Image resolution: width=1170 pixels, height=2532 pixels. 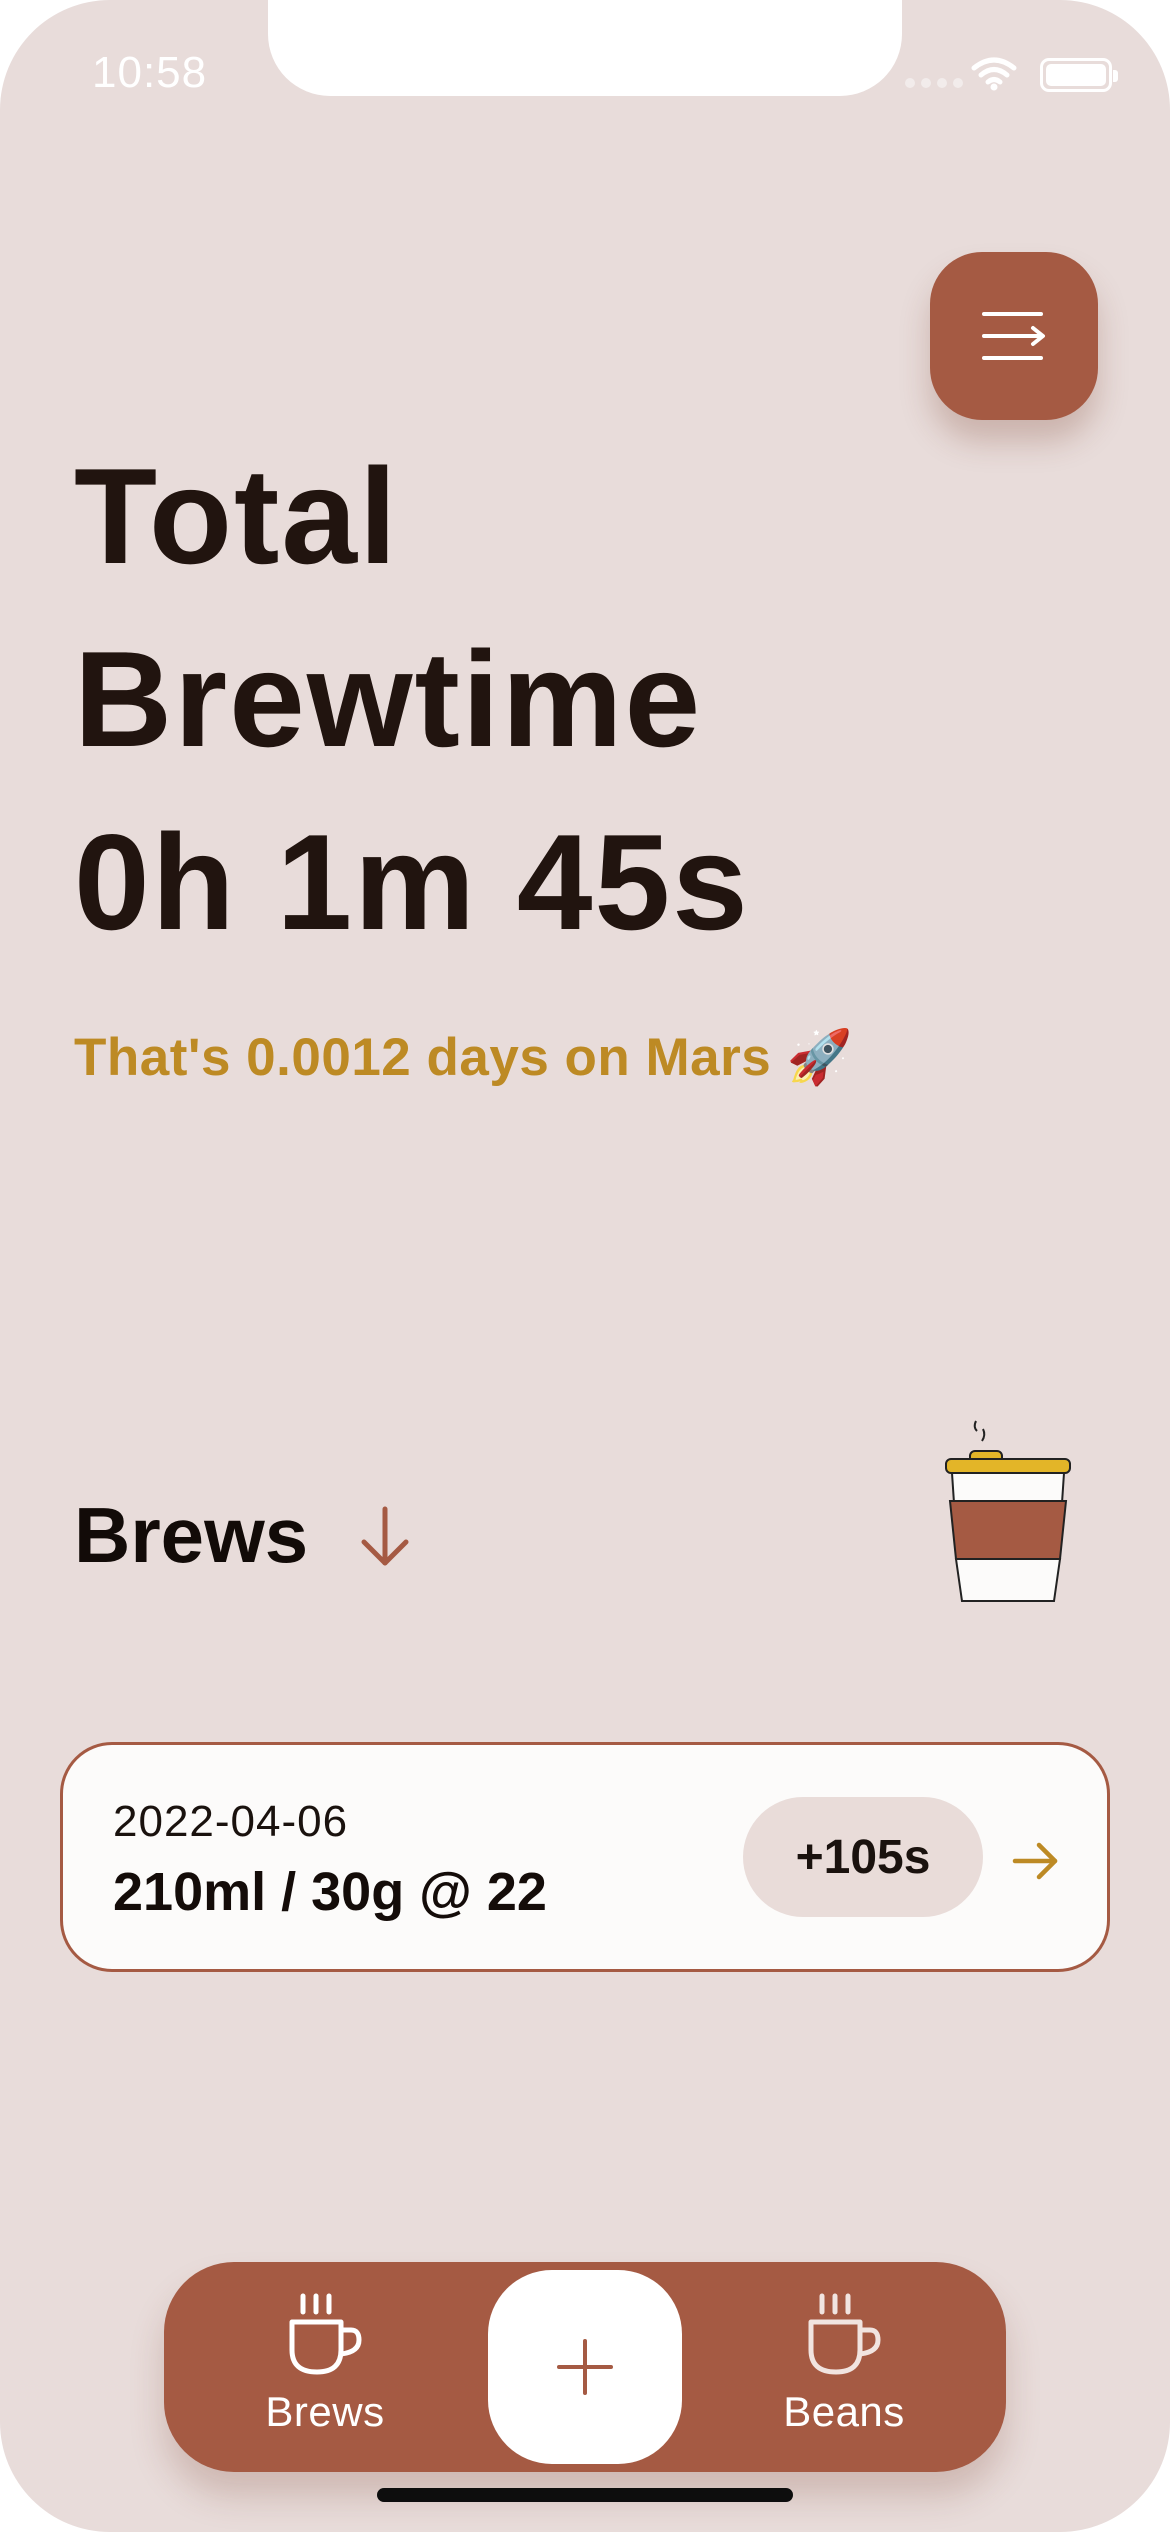 What do you see at coordinates (191, 1535) in the screenshot?
I see `brews-heading: Brews` at bounding box center [191, 1535].